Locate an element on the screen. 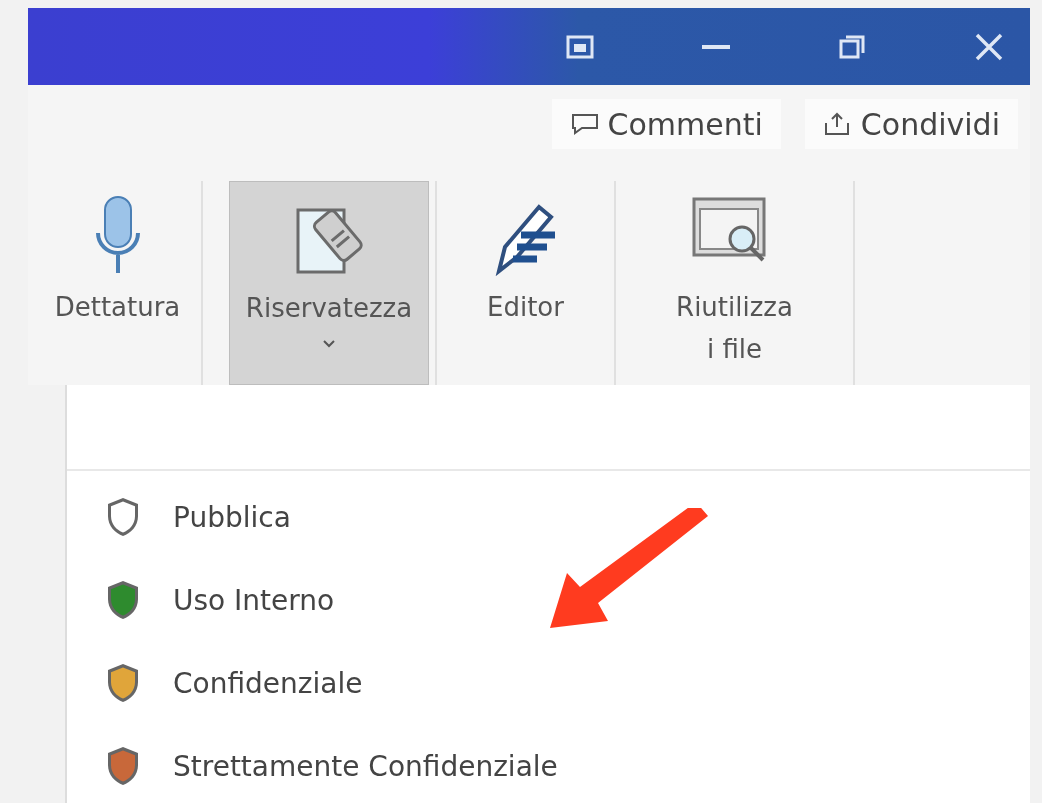 Image resolution: width=1042 pixels, height=803 pixels. toolbar-button: Commenti is located at coordinates (666, 124).